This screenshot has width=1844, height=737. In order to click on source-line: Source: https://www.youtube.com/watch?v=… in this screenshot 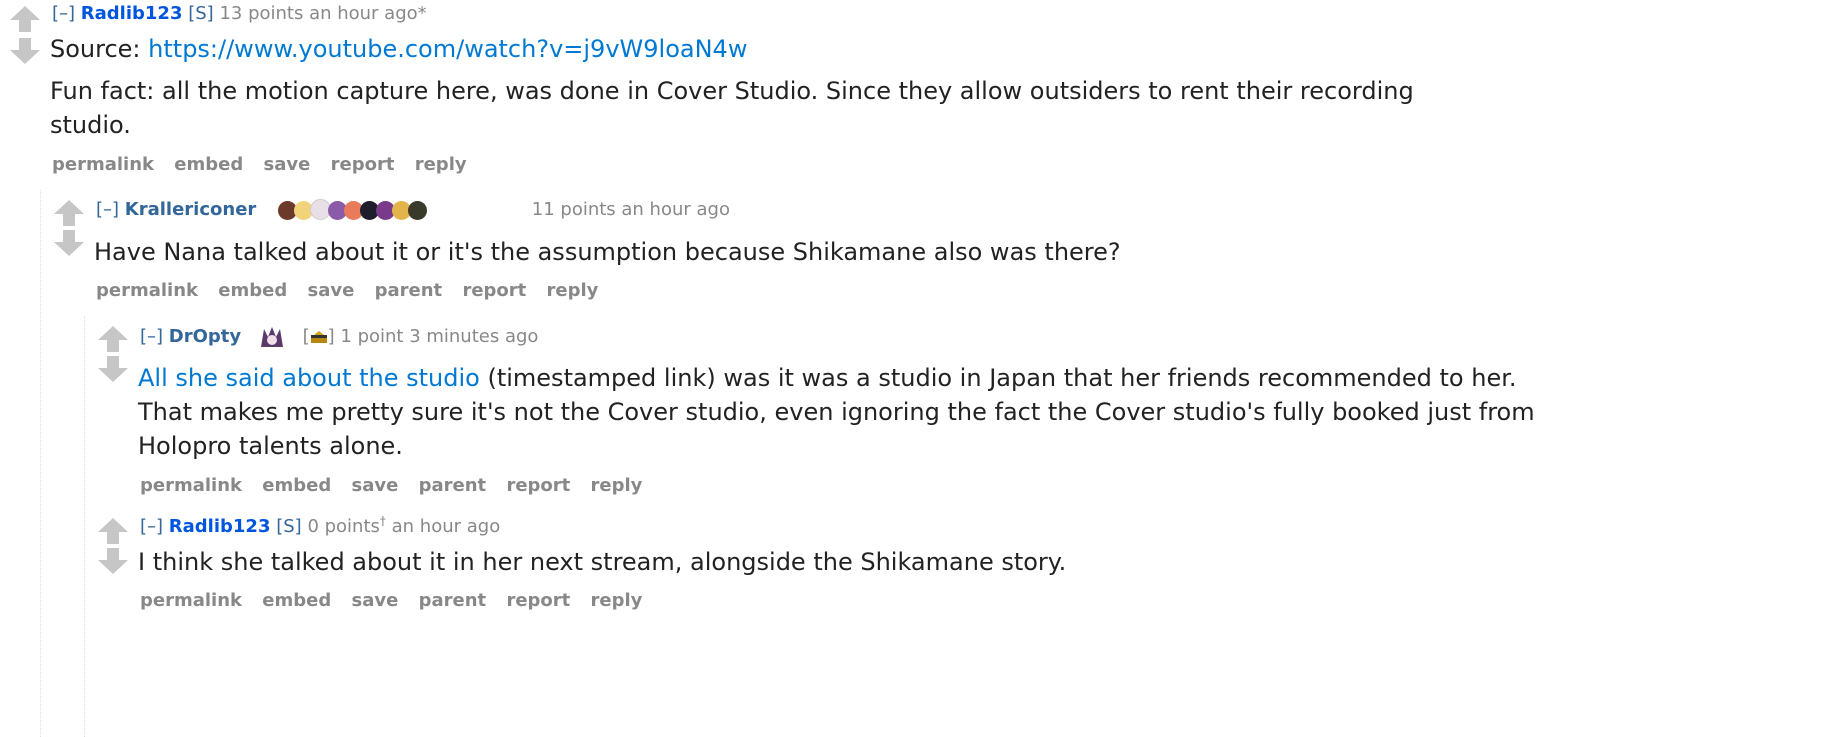, I will do `click(760, 49)`.